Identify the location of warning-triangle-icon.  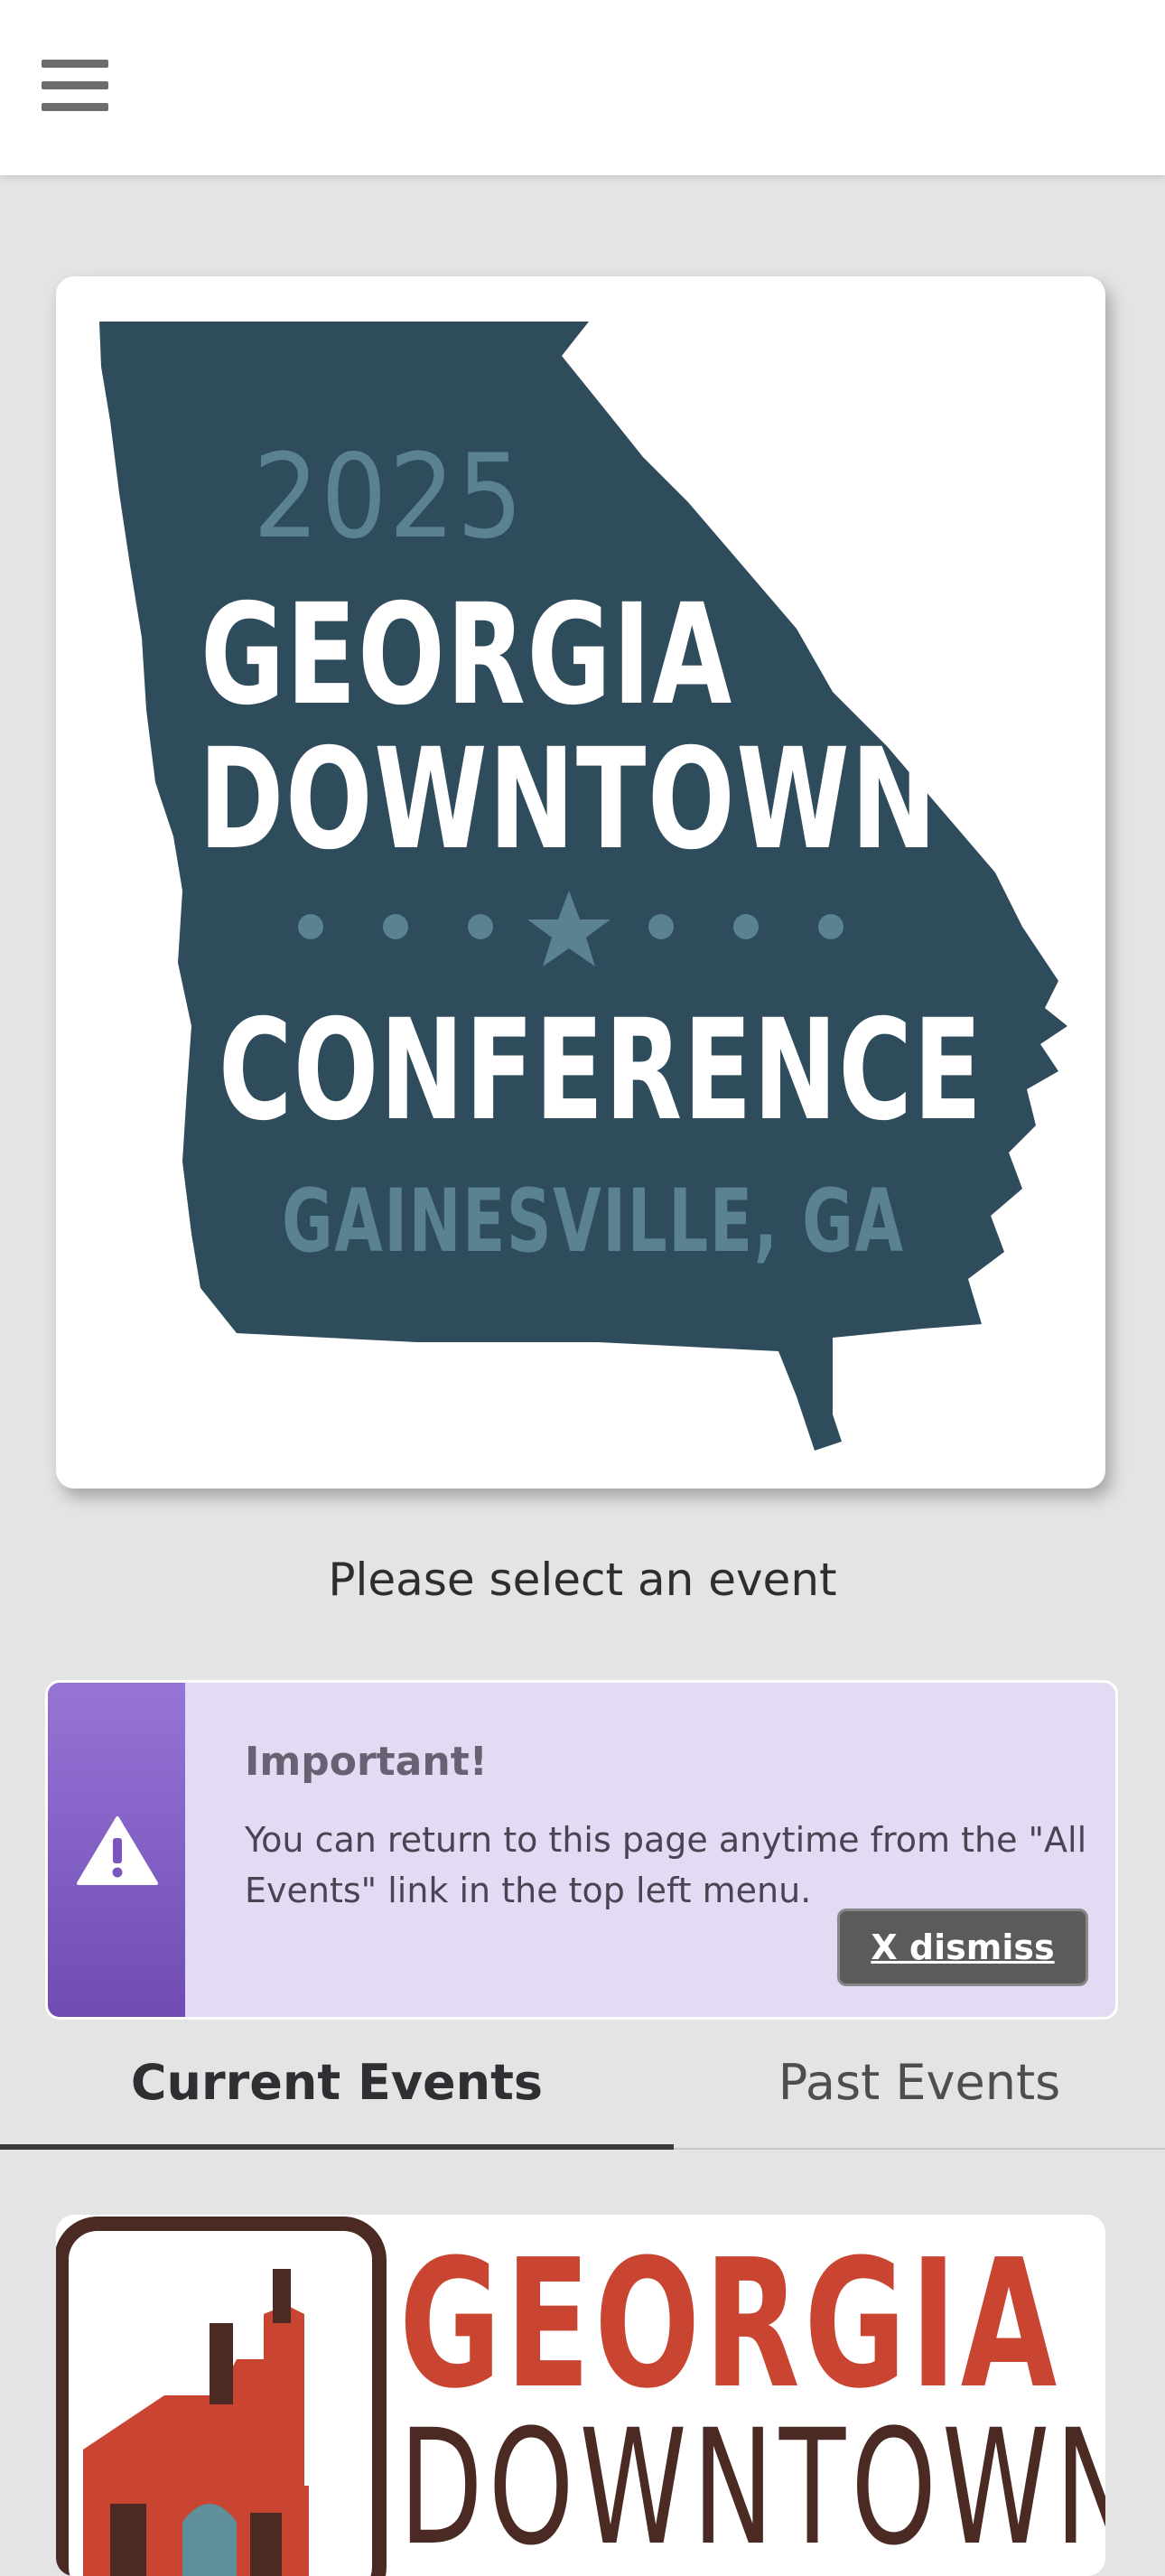
(118, 1851).